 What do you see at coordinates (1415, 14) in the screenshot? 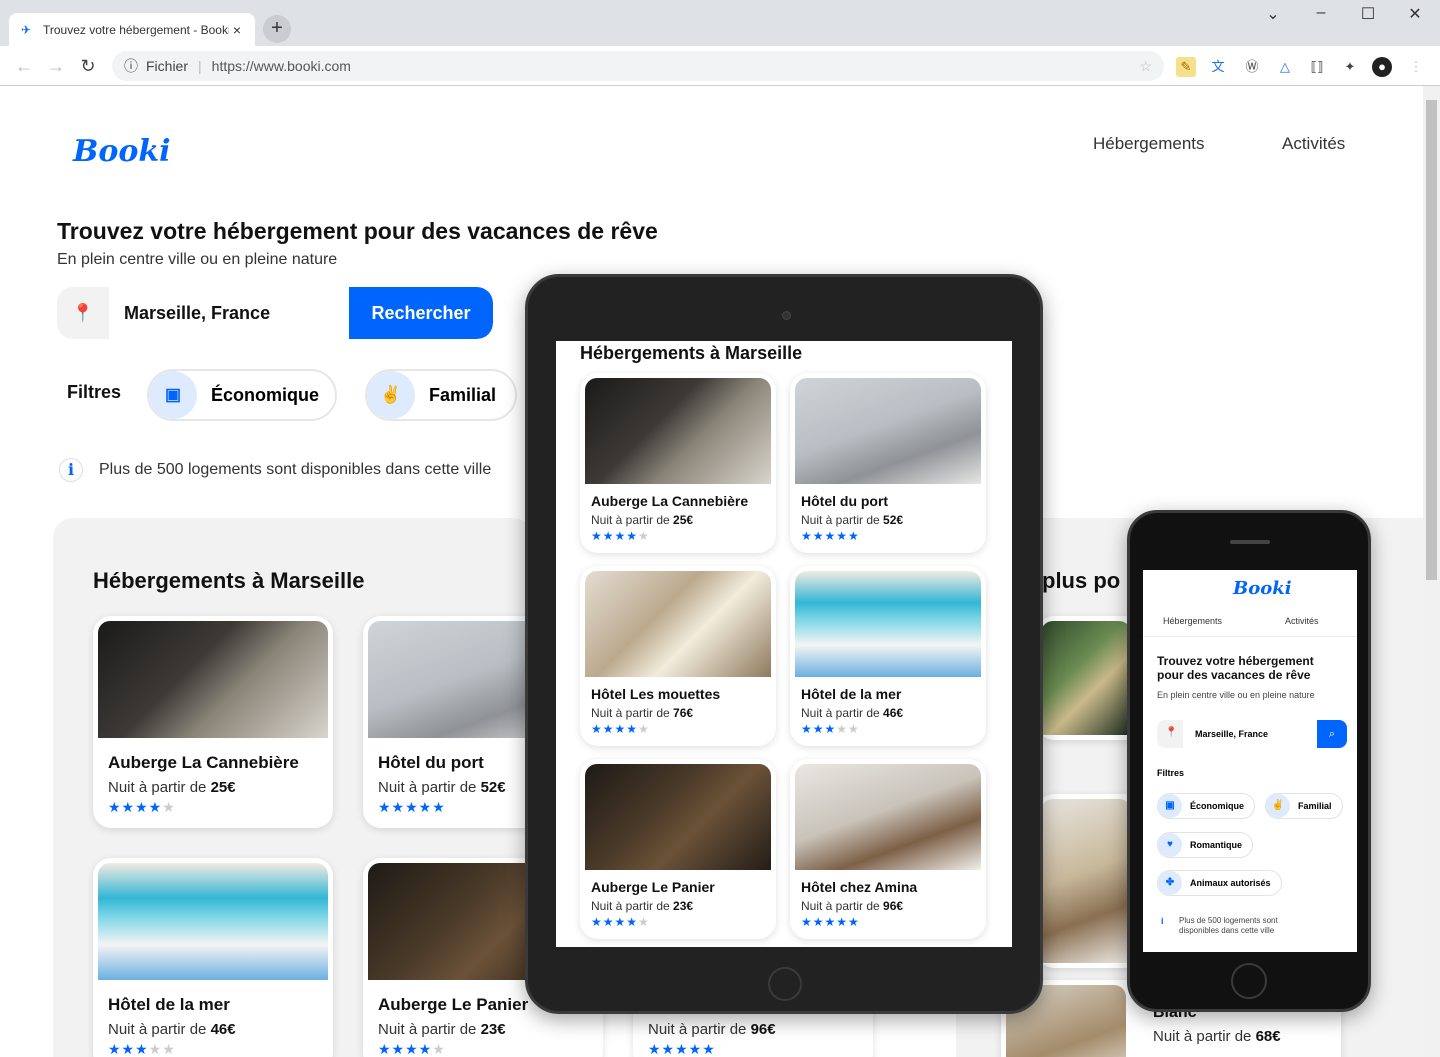
I see `close-window-icon: ✕` at bounding box center [1415, 14].